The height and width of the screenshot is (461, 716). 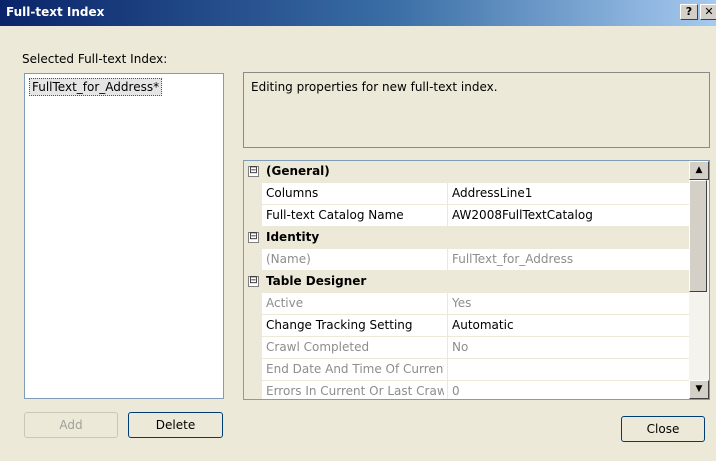 I want to click on delete-button: Delete, so click(x=175, y=425).